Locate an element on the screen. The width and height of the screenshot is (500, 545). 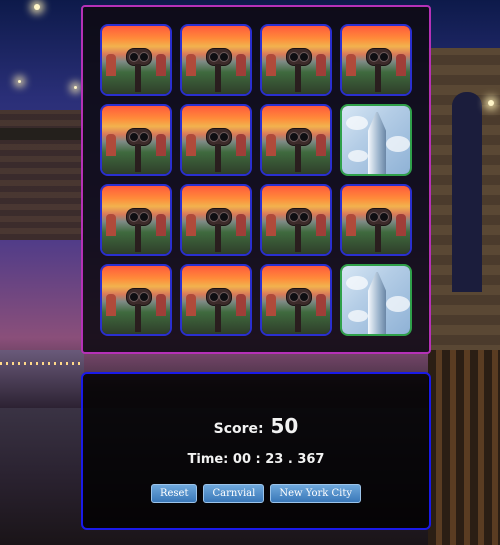
reset-button: Reset is located at coordinates (174, 493).